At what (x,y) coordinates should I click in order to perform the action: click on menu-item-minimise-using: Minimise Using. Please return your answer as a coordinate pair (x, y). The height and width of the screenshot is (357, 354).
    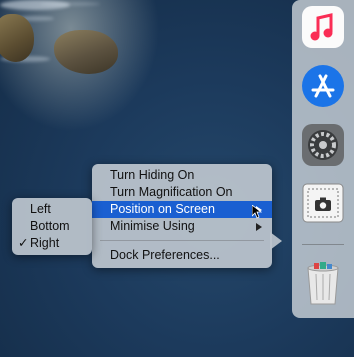
    Looking at the image, I should click on (182, 226).